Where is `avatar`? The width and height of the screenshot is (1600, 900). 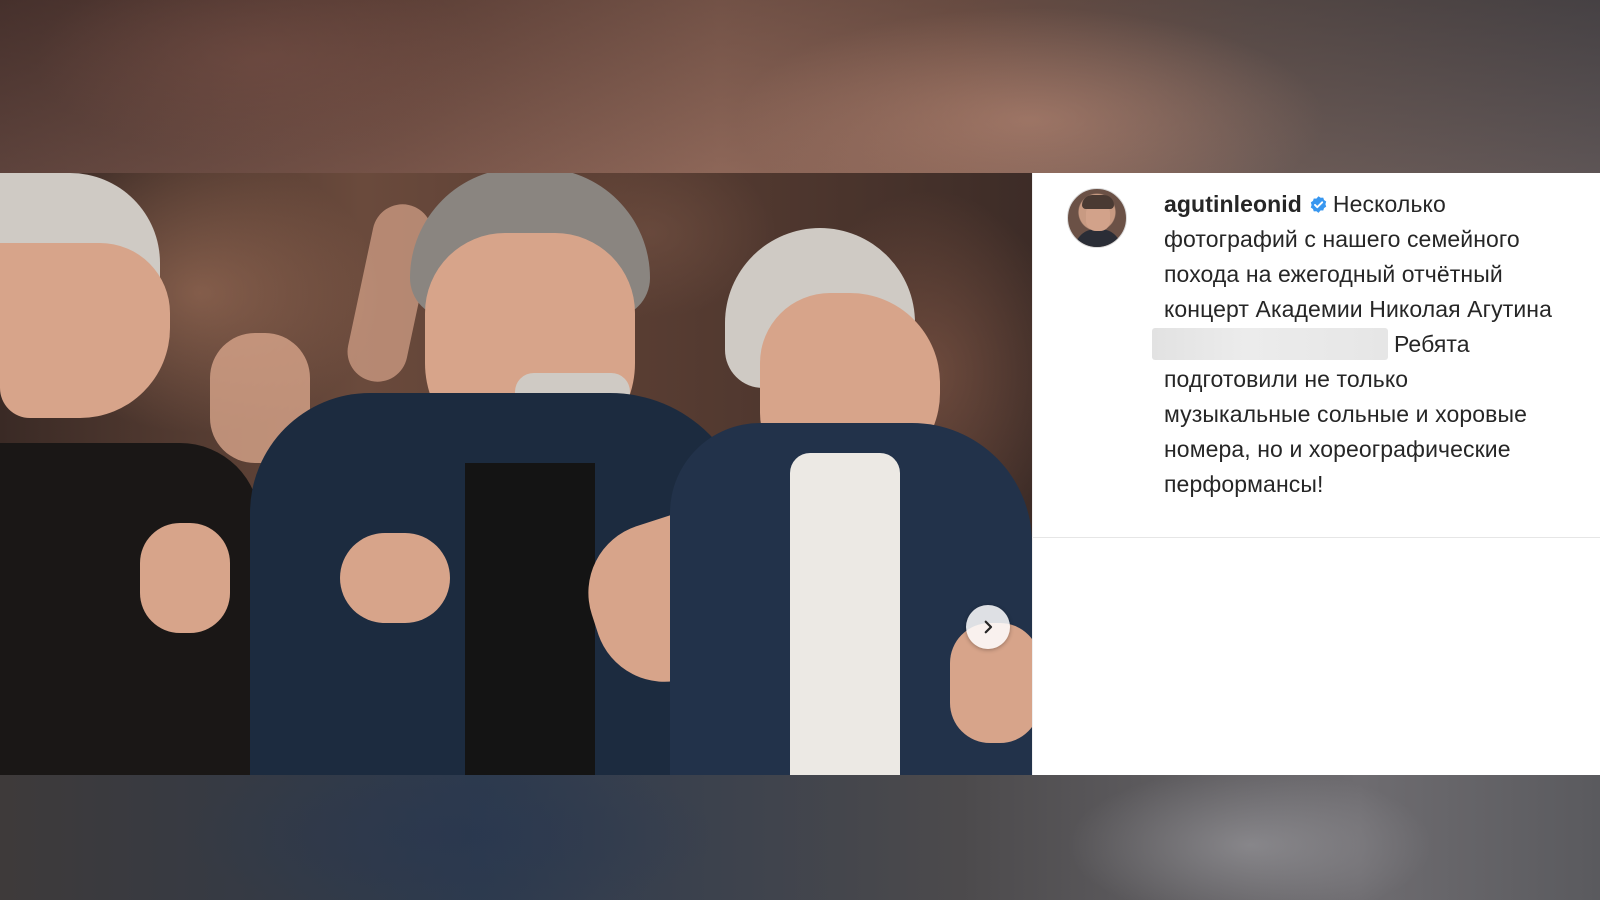 avatar is located at coordinates (1097, 218).